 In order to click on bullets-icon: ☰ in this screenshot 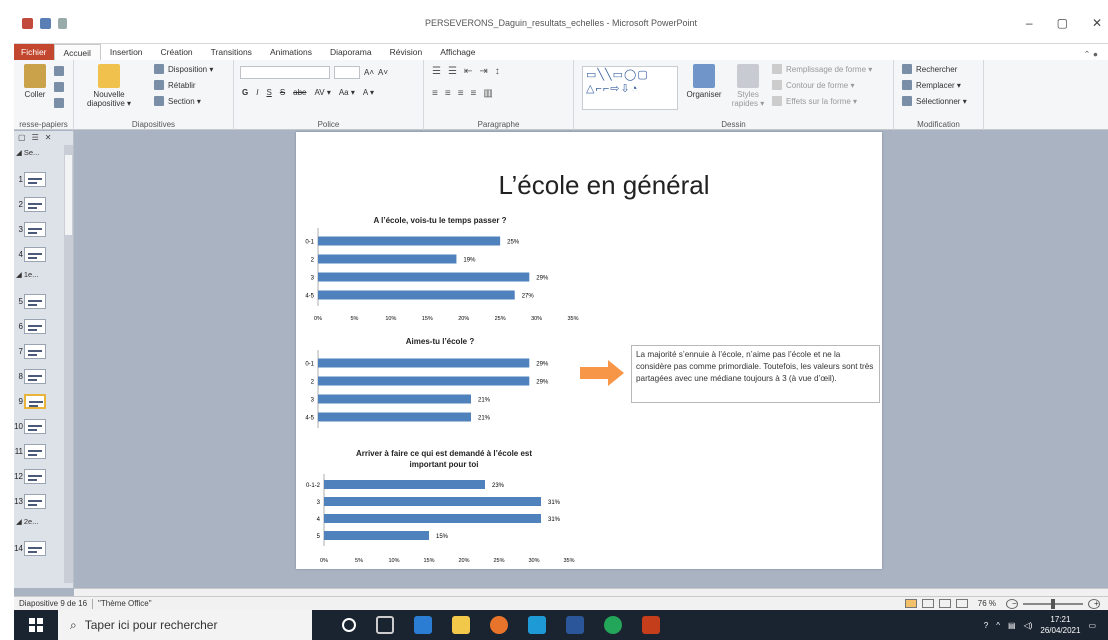, I will do `click(436, 71)`.